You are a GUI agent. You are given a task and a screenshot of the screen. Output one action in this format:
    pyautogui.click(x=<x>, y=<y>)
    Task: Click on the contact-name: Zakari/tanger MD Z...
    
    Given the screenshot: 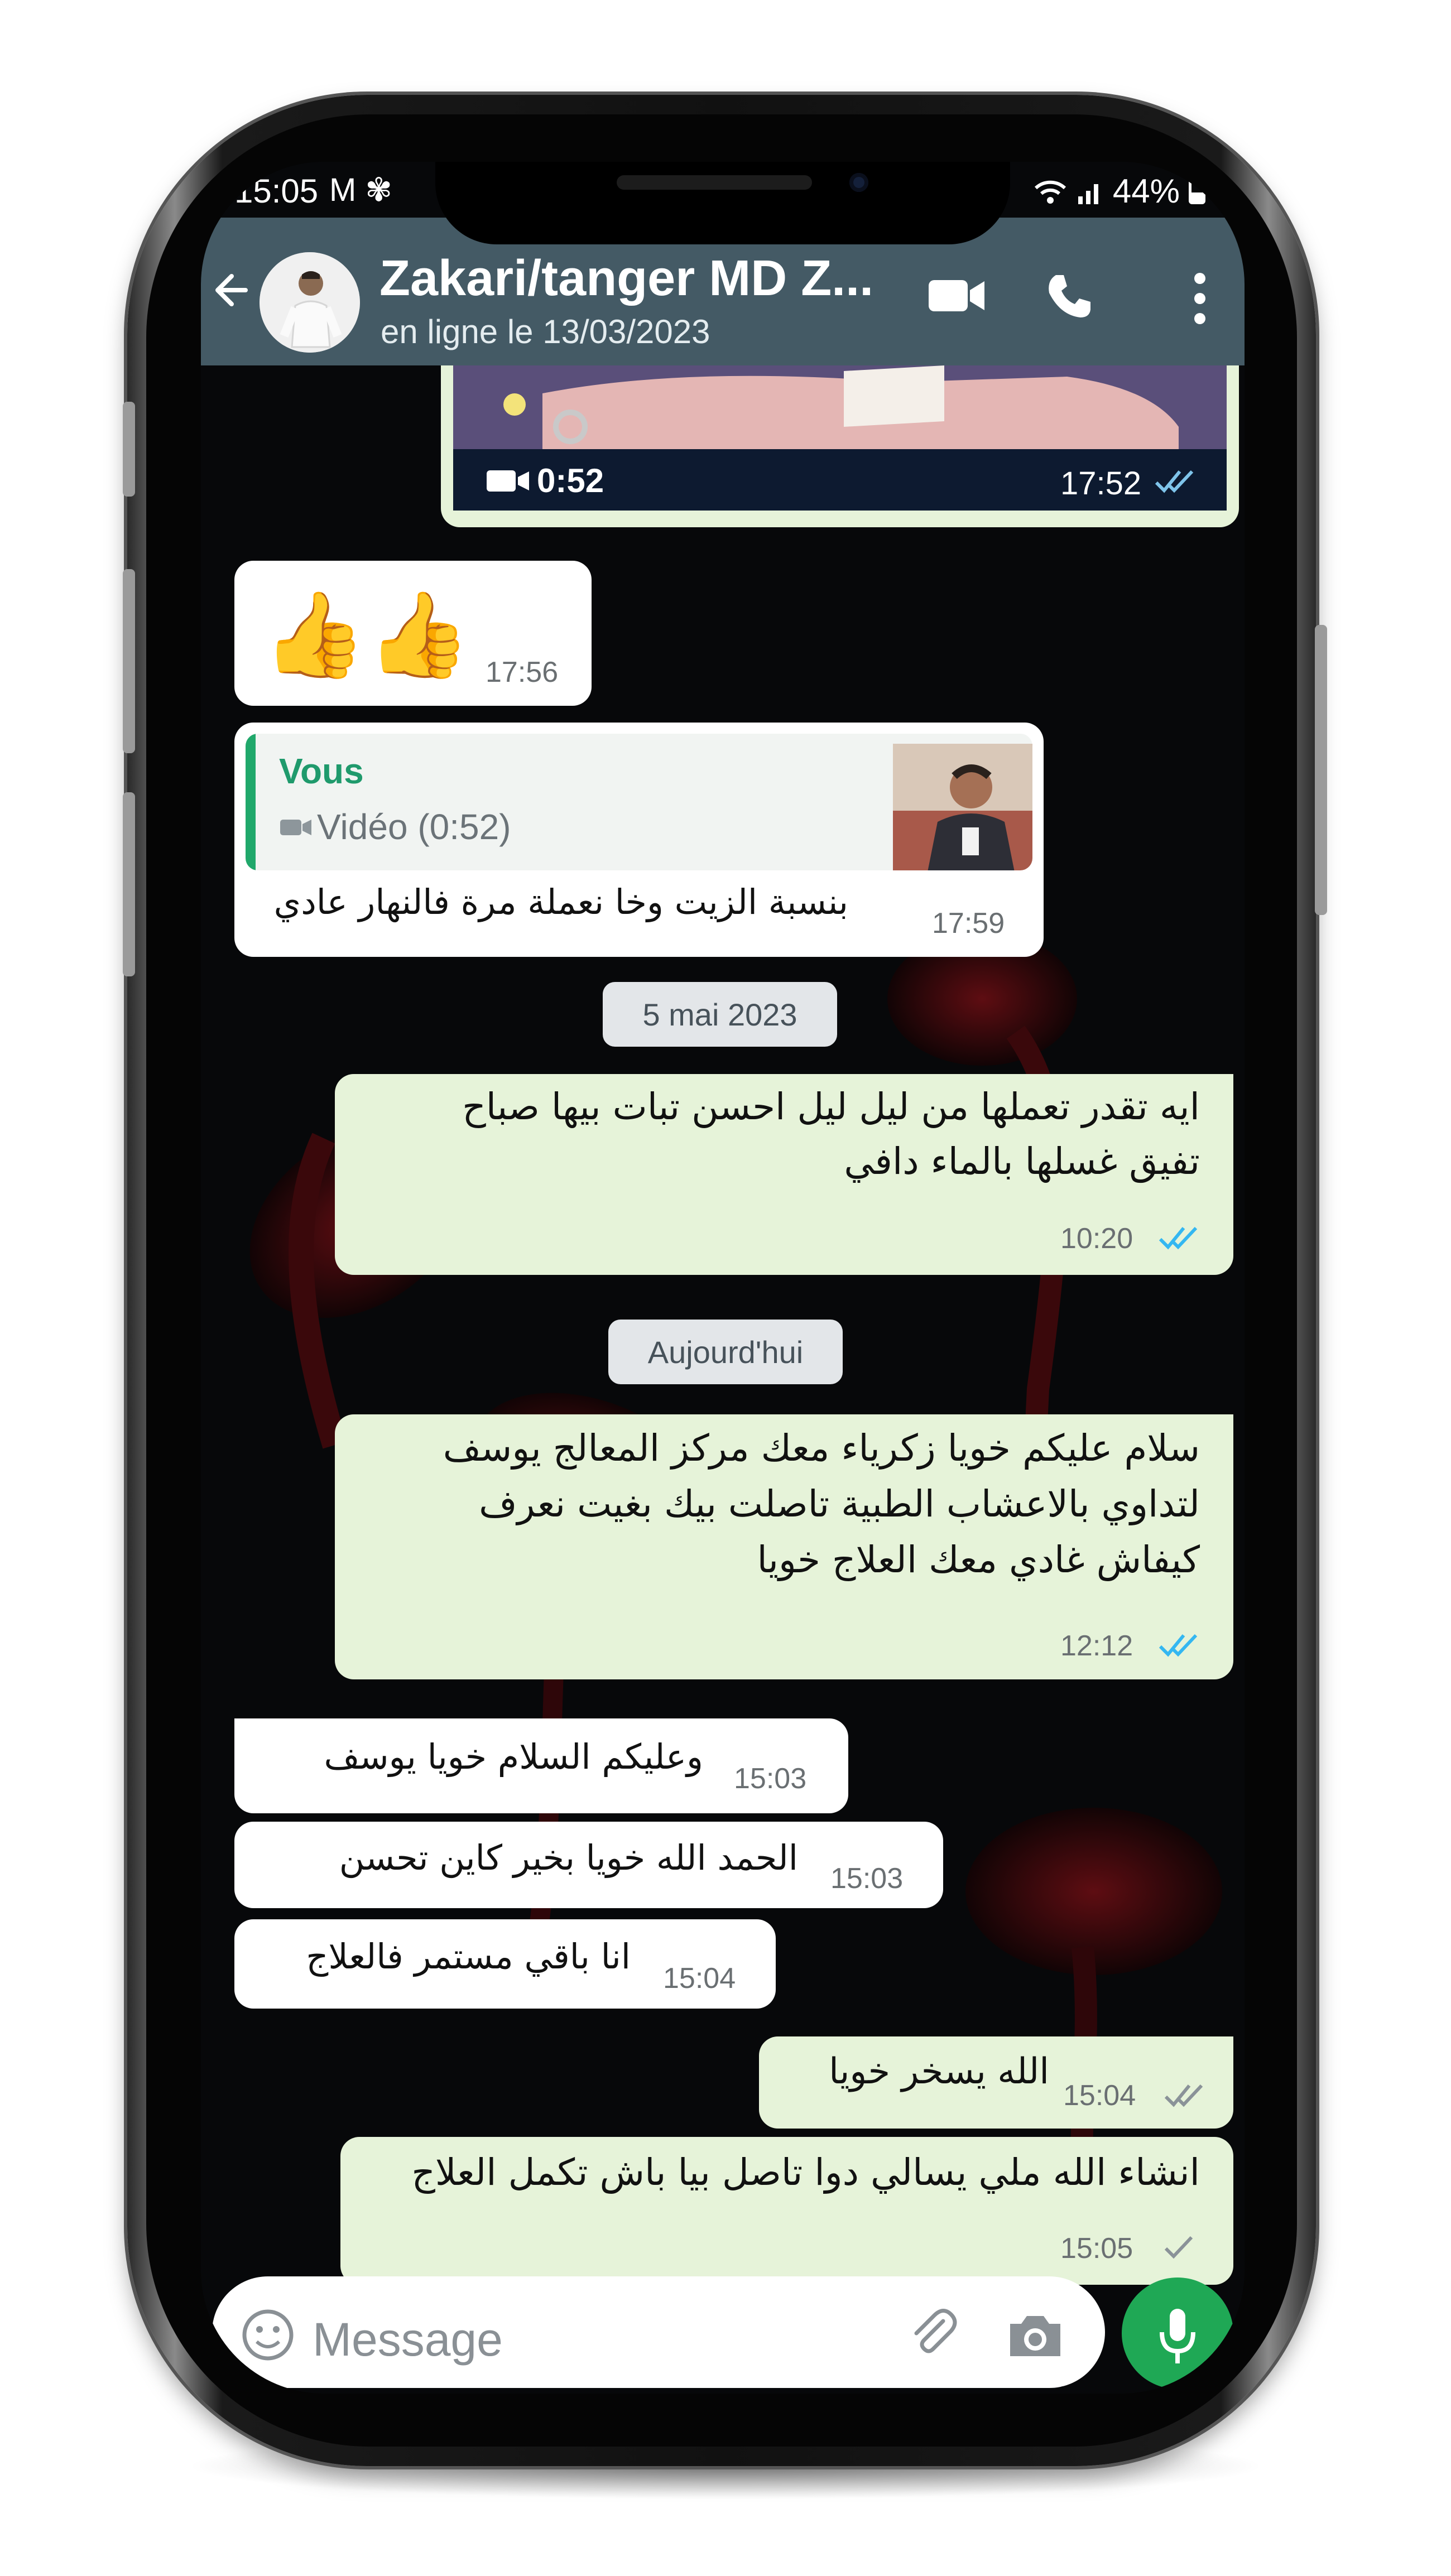 What is the action you would take?
    pyautogui.click(x=626, y=279)
    